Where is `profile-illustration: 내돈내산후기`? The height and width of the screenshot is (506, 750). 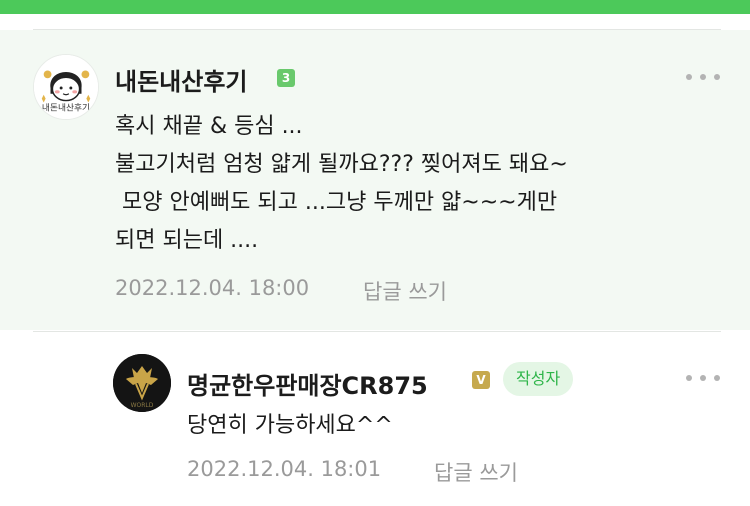 profile-illustration: 내돈내산후기 is located at coordinates (66, 87).